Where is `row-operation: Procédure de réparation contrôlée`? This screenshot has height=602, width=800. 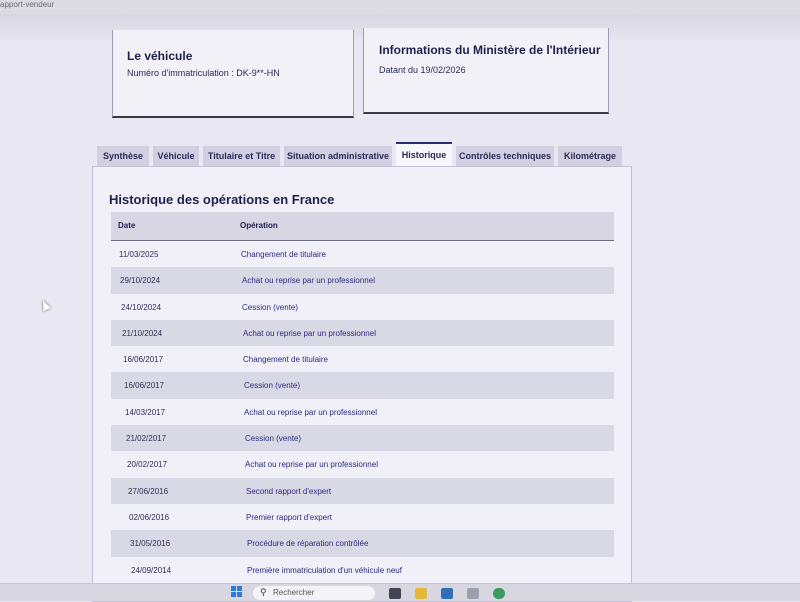 row-operation: Procédure de réparation contrôlée is located at coordinates (308, 544).